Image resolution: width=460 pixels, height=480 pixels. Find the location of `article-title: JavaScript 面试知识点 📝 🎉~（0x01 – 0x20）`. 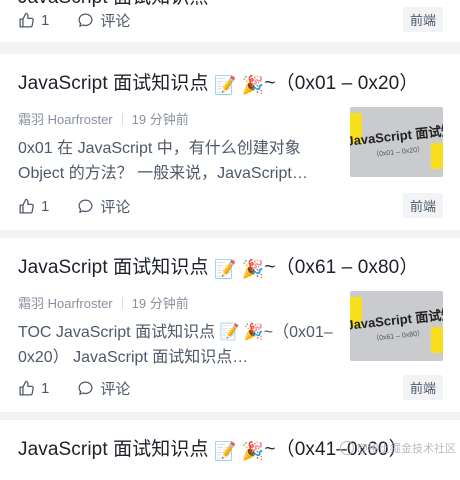

article-title: JavaScript 面试知识点 📝 🎉~（0x01 – 0x20） is located at coordinates (235, 82).